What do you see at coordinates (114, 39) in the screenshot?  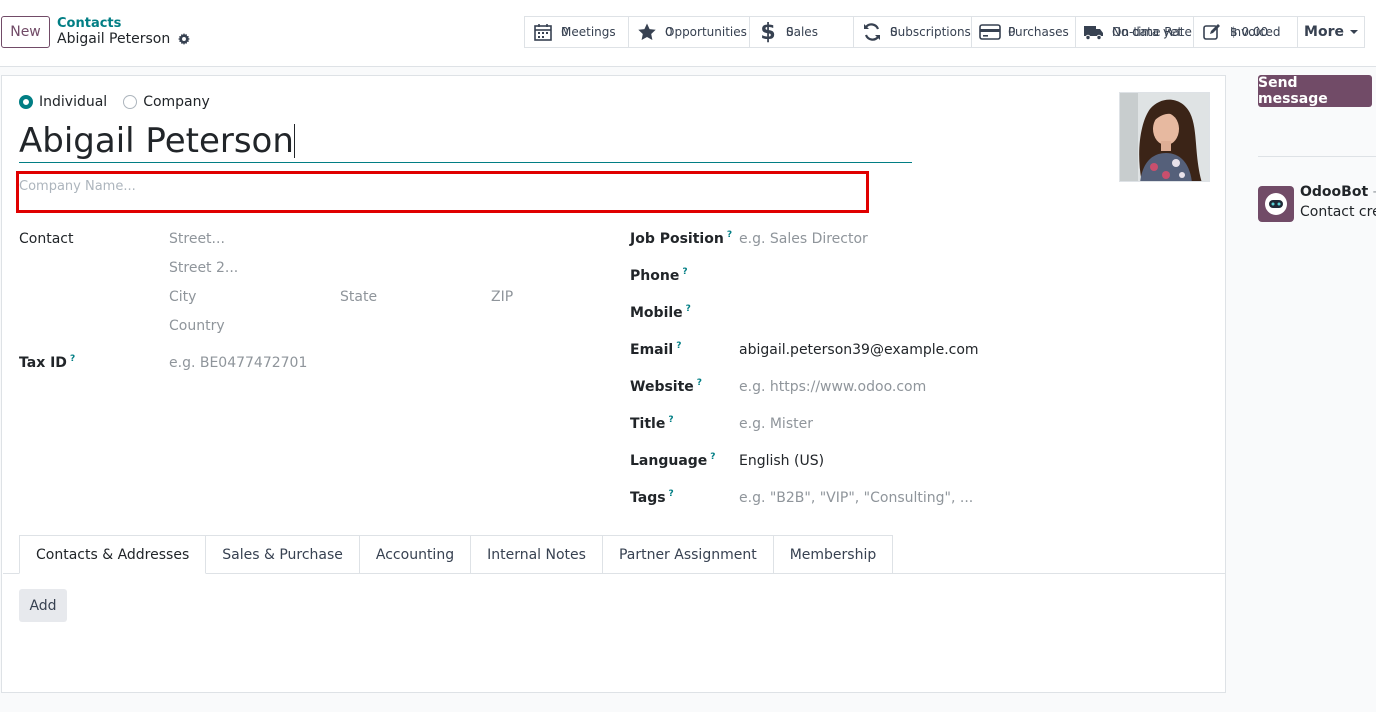 I see `breadcrumb-current-label: Abigail Peterson` at bounding box center [114, 39].